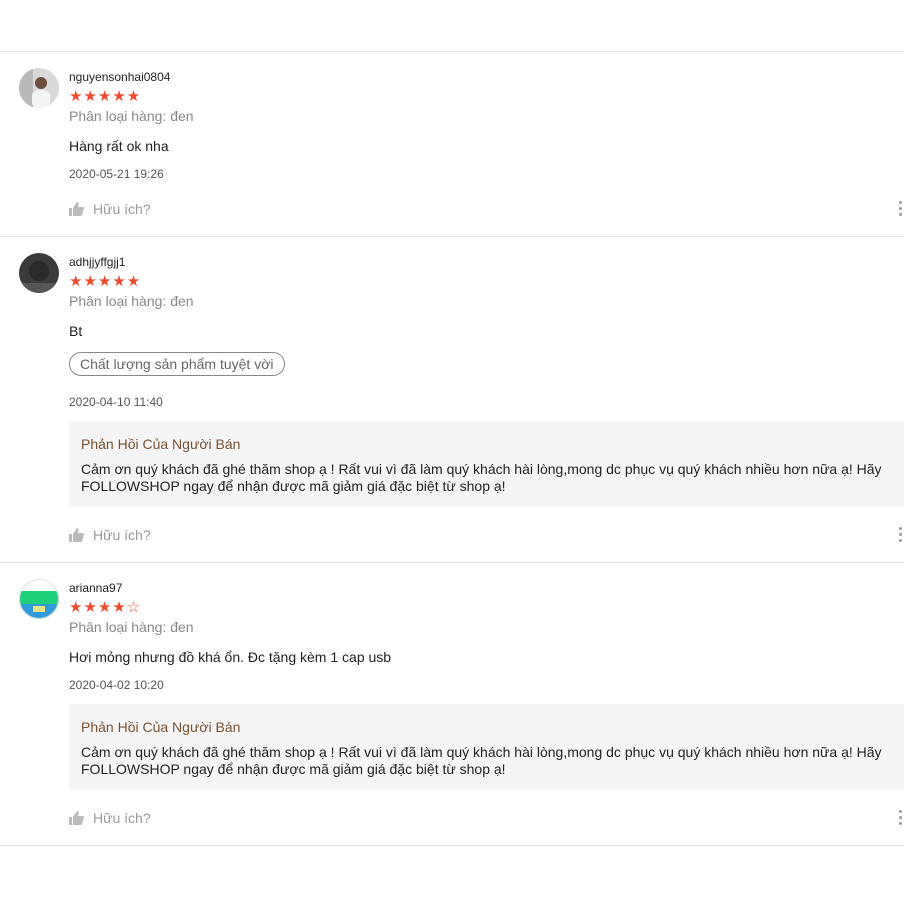 The height and width of the screenshot is (908, 908). What do you see at coordinates (119, 77) in the screenshot?
I see `username: nguyensonhai0804` at bounding box center [119, 77].